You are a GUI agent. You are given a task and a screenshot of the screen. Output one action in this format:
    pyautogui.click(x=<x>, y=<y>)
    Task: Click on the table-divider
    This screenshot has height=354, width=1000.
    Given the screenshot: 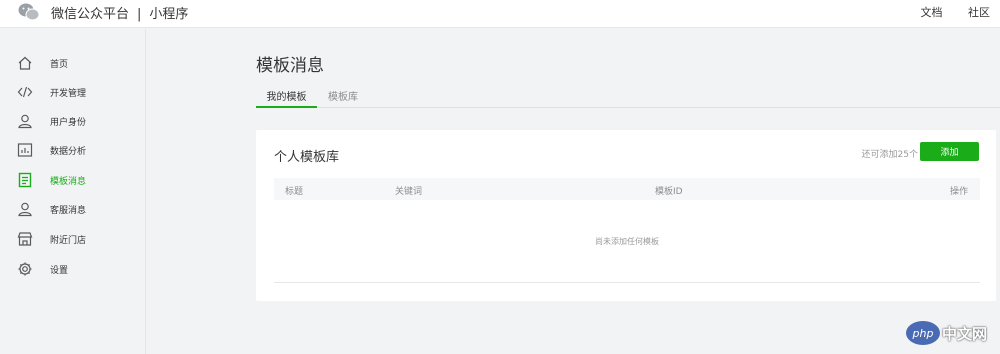 What is the action you would take?
    pyautogui.click(x=627, y=282)
    